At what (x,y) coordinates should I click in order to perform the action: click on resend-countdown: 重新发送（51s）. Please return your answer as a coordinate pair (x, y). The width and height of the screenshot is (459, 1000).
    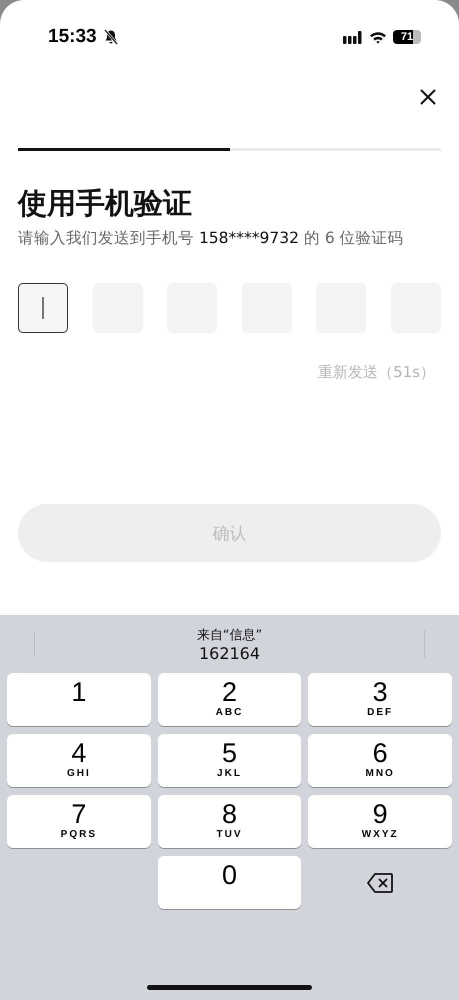
    Looking at the image, I should click on (376, 372).